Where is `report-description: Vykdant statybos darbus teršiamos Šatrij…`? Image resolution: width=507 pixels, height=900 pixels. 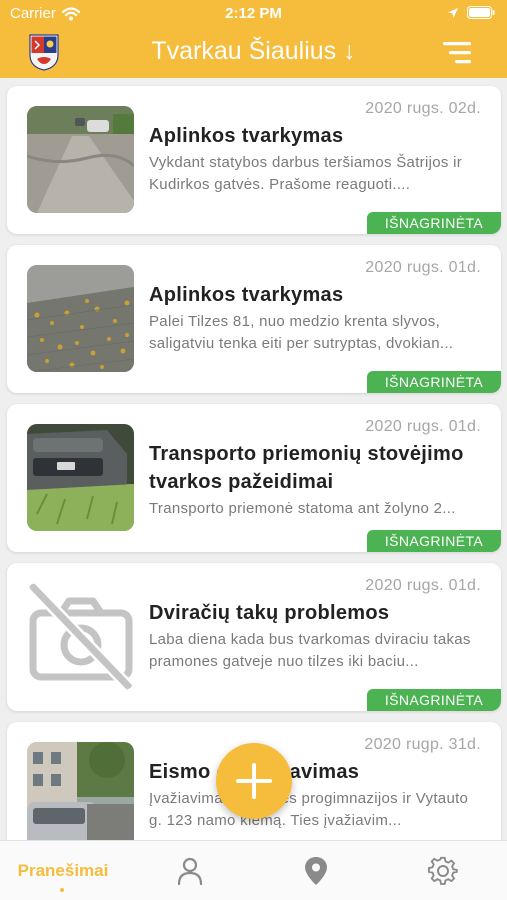 report-description: Vykdant statybos darbus teršiamos Šatrij… is located at coordinates (306, 173).